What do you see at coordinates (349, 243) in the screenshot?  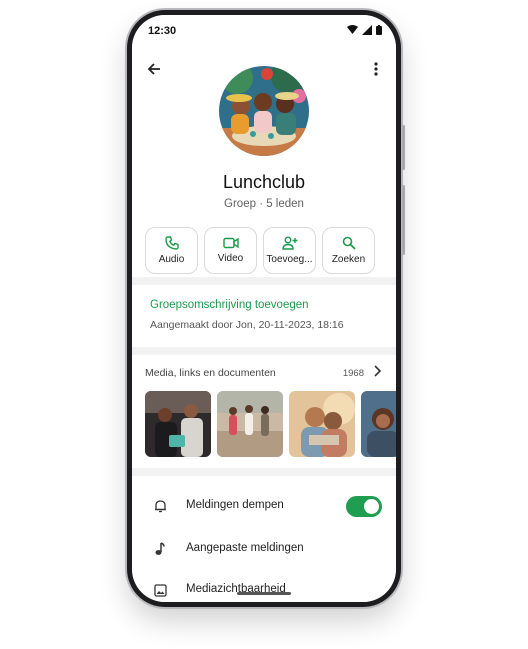 I see `search-icon` at bounding box center [349, 243].